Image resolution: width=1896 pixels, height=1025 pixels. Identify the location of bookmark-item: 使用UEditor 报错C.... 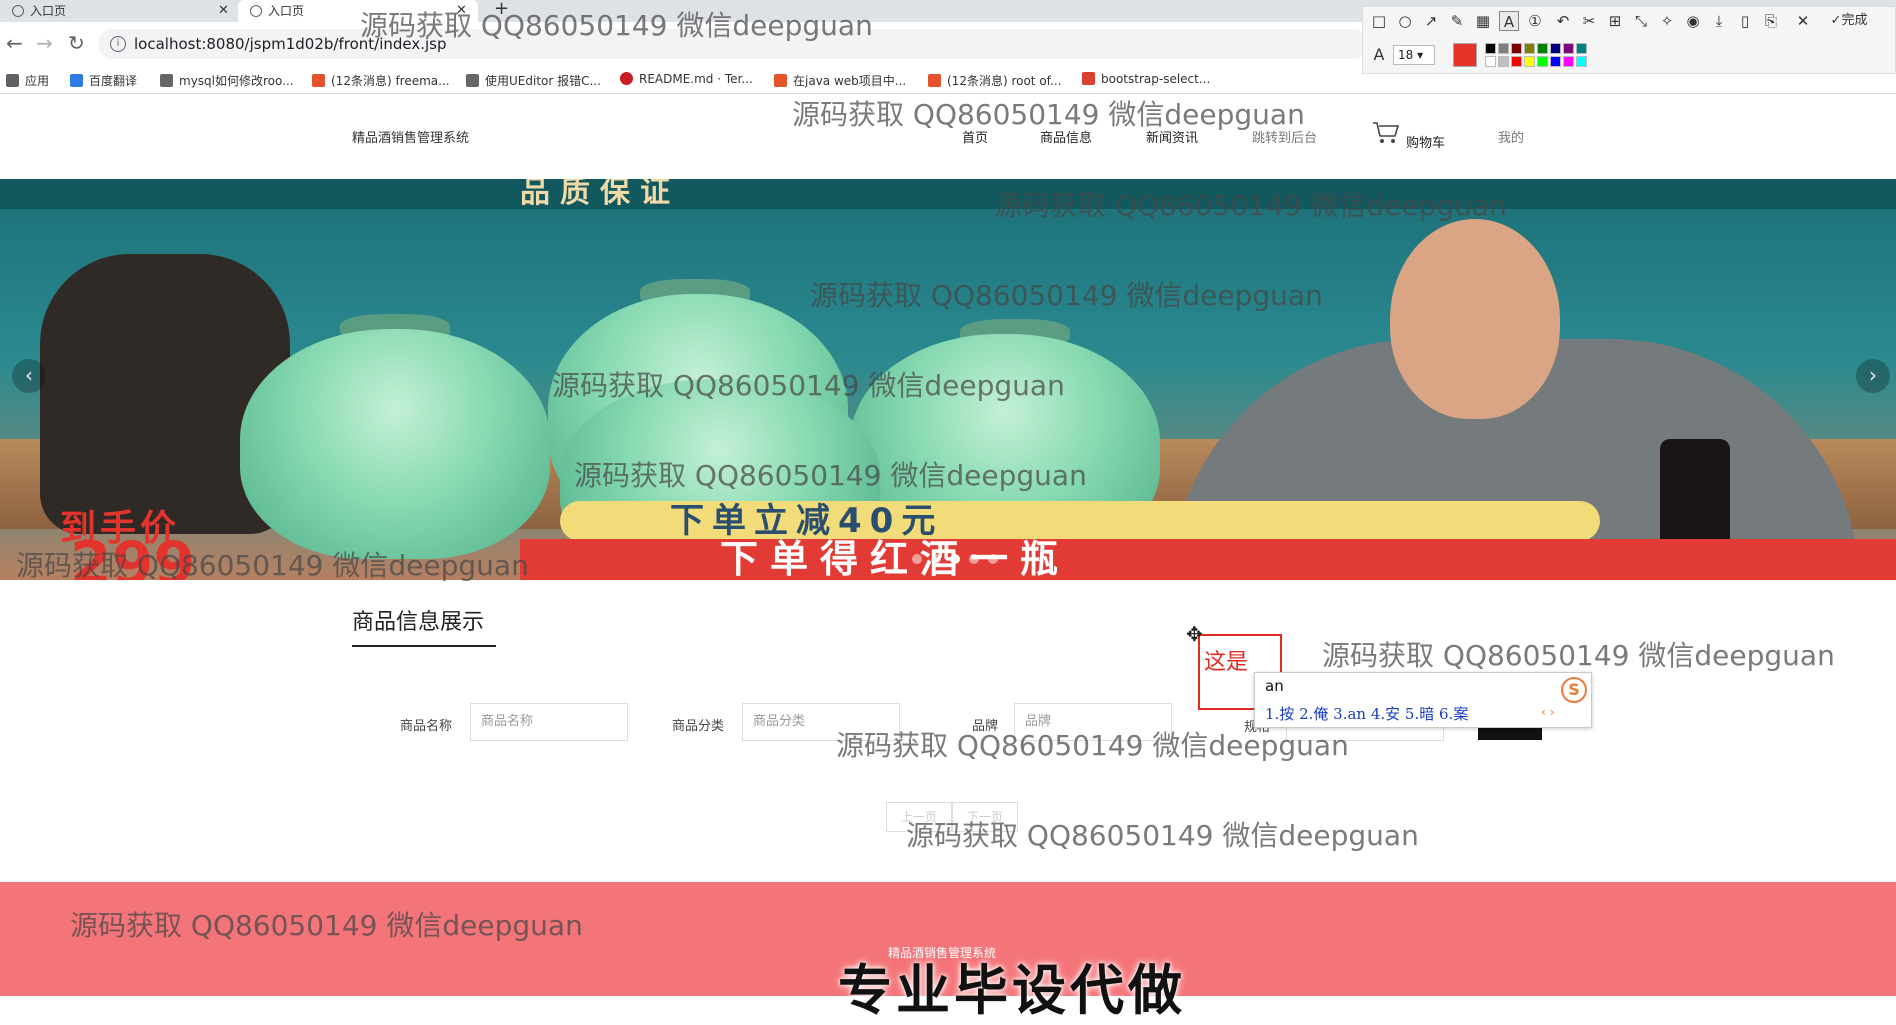
(533, 80).